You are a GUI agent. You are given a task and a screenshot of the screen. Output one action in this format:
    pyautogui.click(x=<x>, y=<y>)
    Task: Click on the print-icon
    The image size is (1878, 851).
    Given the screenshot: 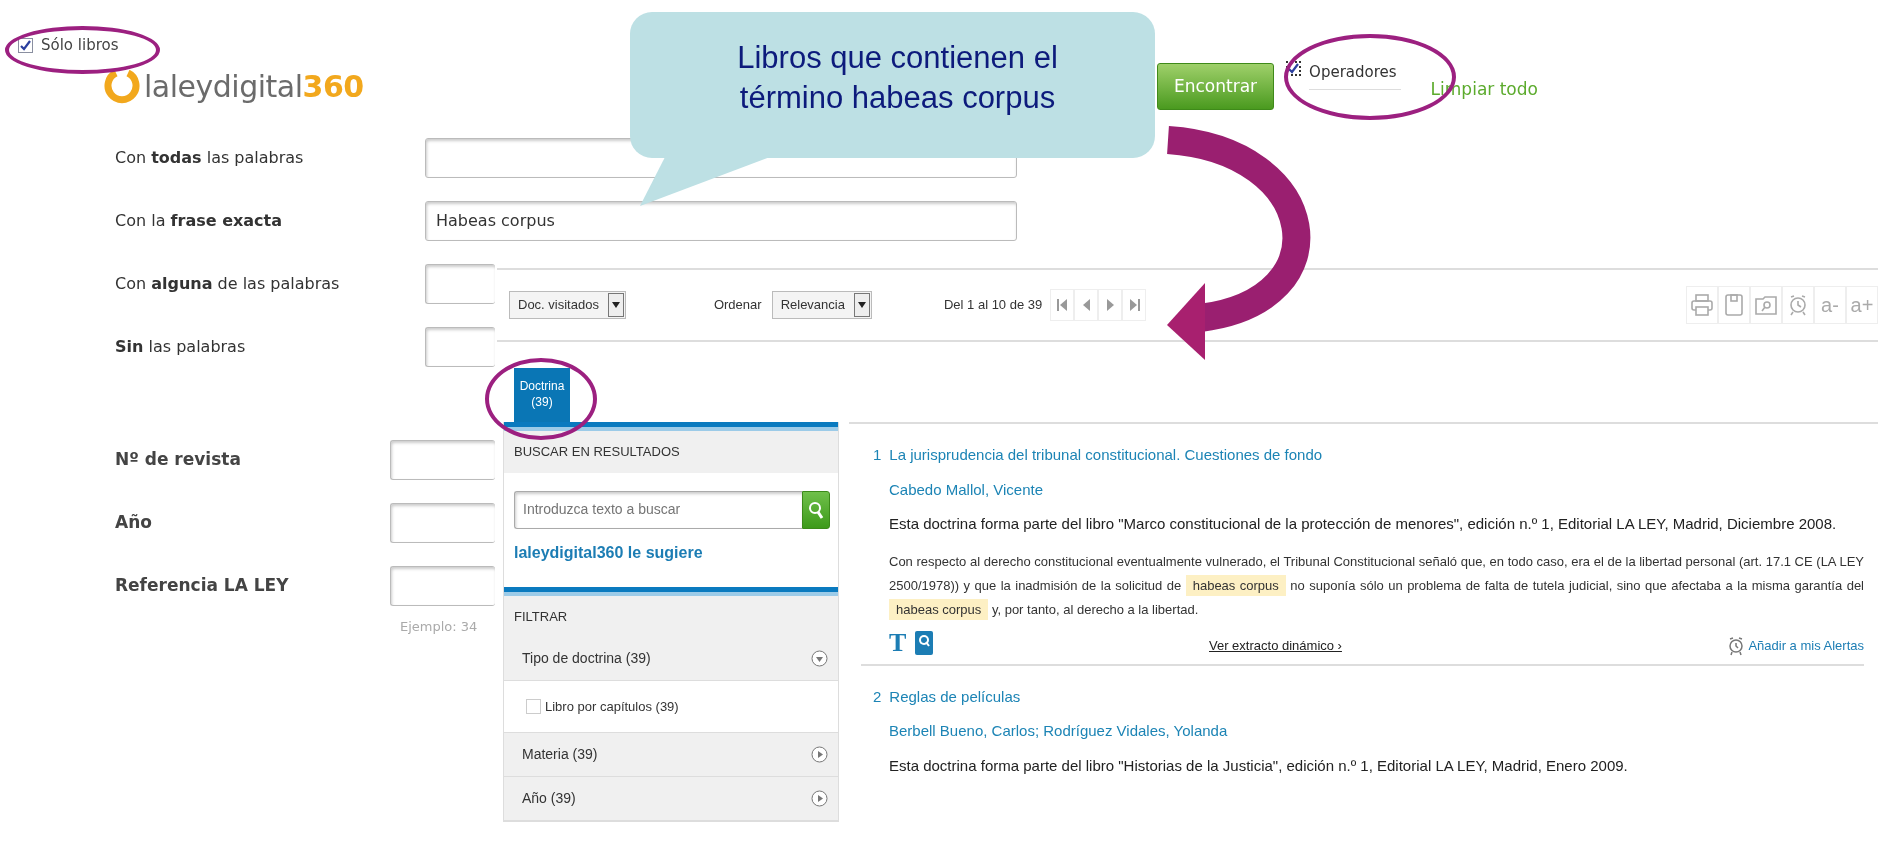 What is the action you would take?
    pyautogui.click(x=1702, y=305)
    